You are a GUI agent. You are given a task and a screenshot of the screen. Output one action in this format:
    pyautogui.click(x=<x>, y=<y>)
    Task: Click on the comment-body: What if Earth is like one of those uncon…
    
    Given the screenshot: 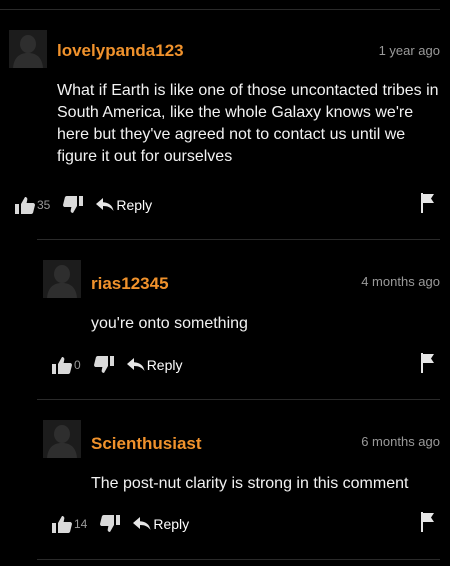 What is the action you would take?
    pyautogui.click(x=248, y=123)
    